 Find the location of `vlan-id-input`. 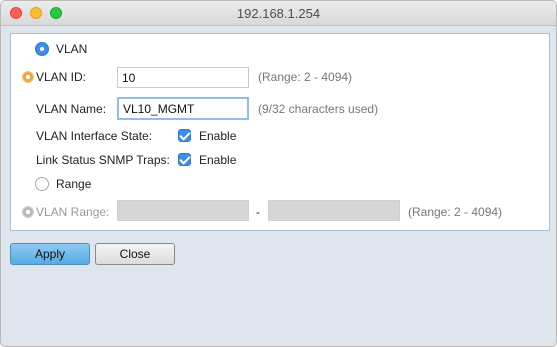

vlan-id-input is located at coordinates (183, 77).